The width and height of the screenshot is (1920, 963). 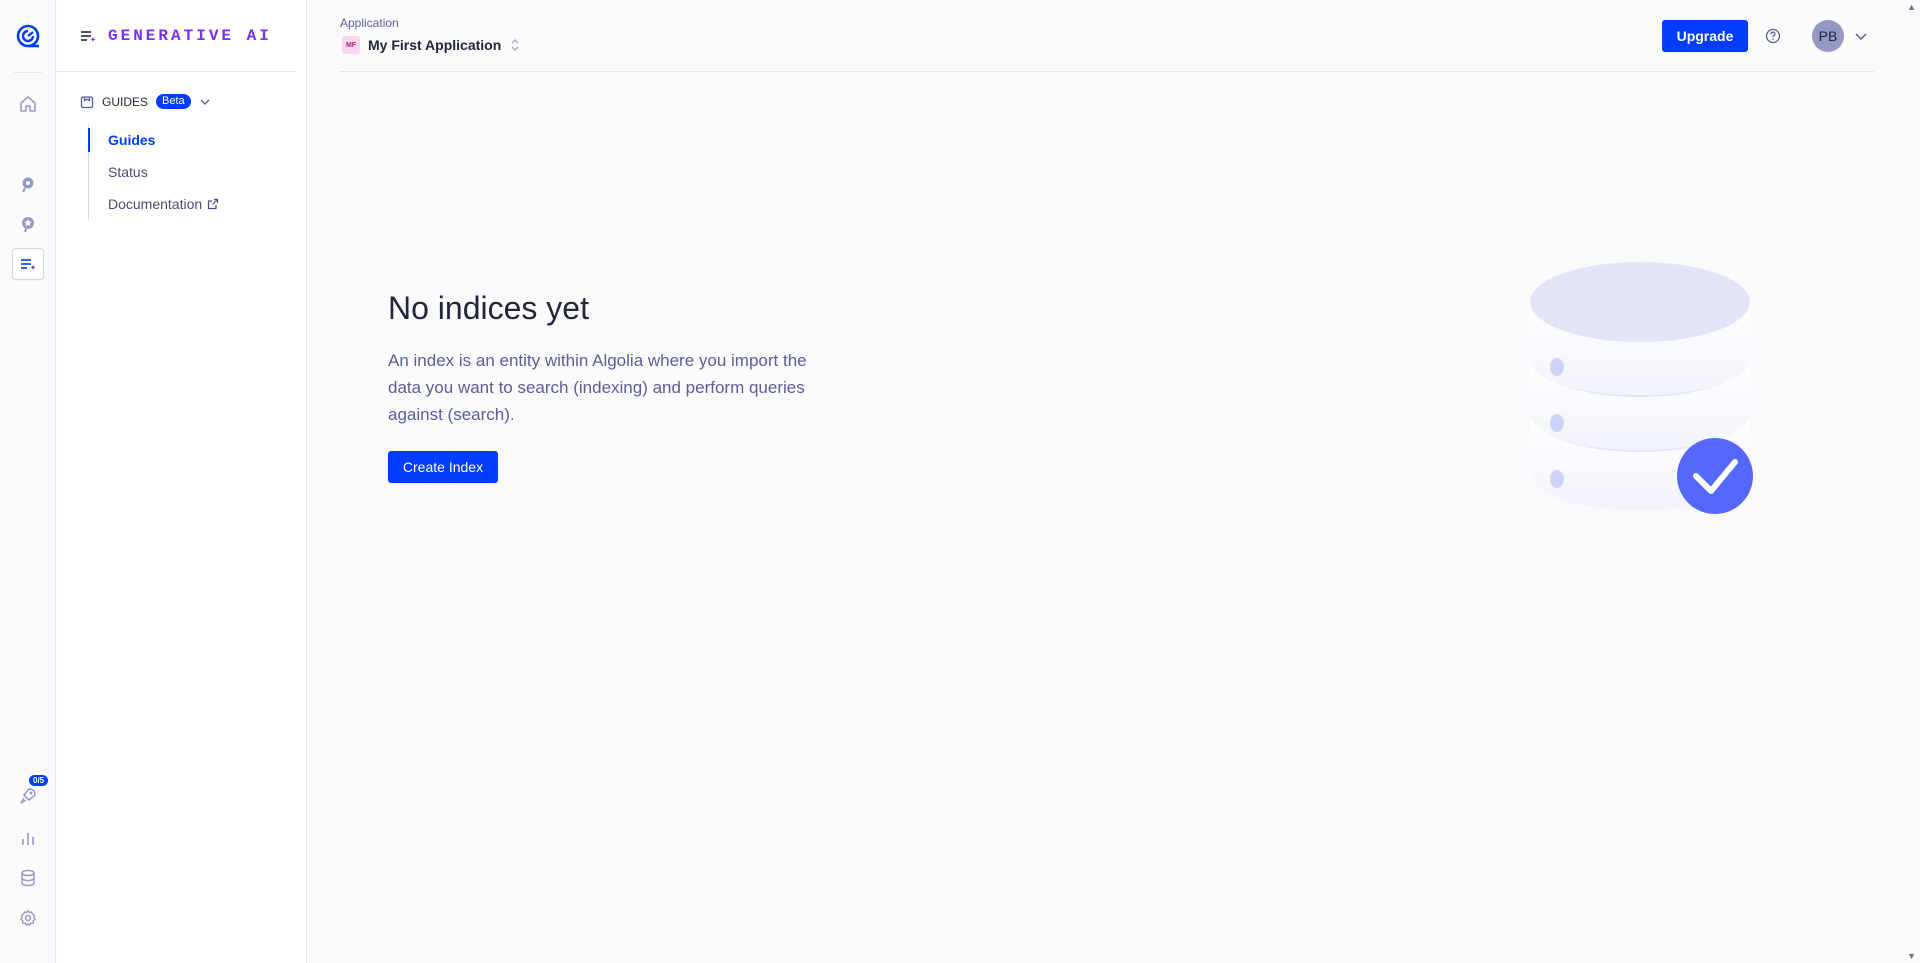 What do you see at coordinates (351, 45) in the screenshot?
I see `application-avatar: MF` at bounding box center [351, 45].